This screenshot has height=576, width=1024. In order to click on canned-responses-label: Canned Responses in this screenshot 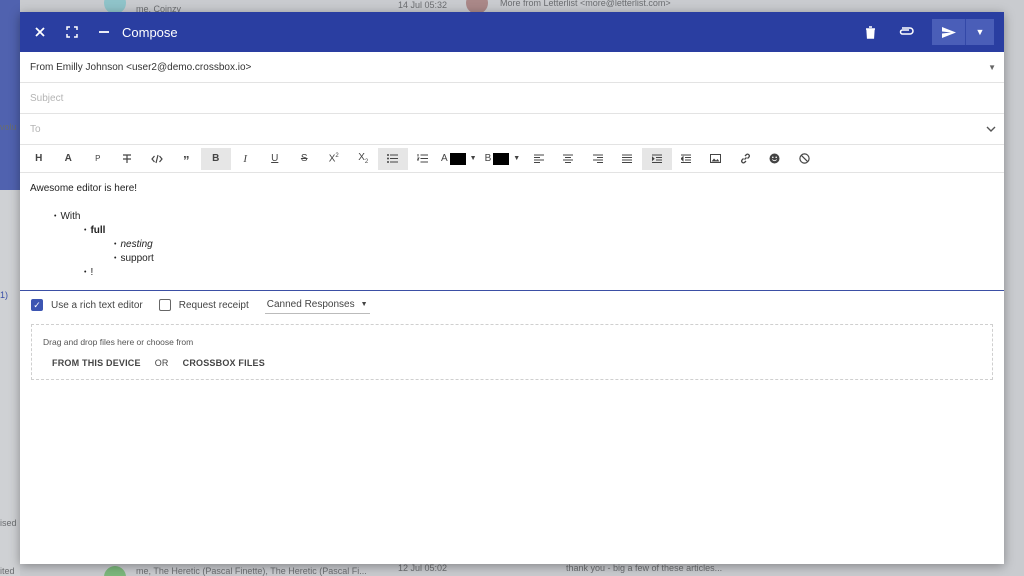, I will do `click(310, 304)`.